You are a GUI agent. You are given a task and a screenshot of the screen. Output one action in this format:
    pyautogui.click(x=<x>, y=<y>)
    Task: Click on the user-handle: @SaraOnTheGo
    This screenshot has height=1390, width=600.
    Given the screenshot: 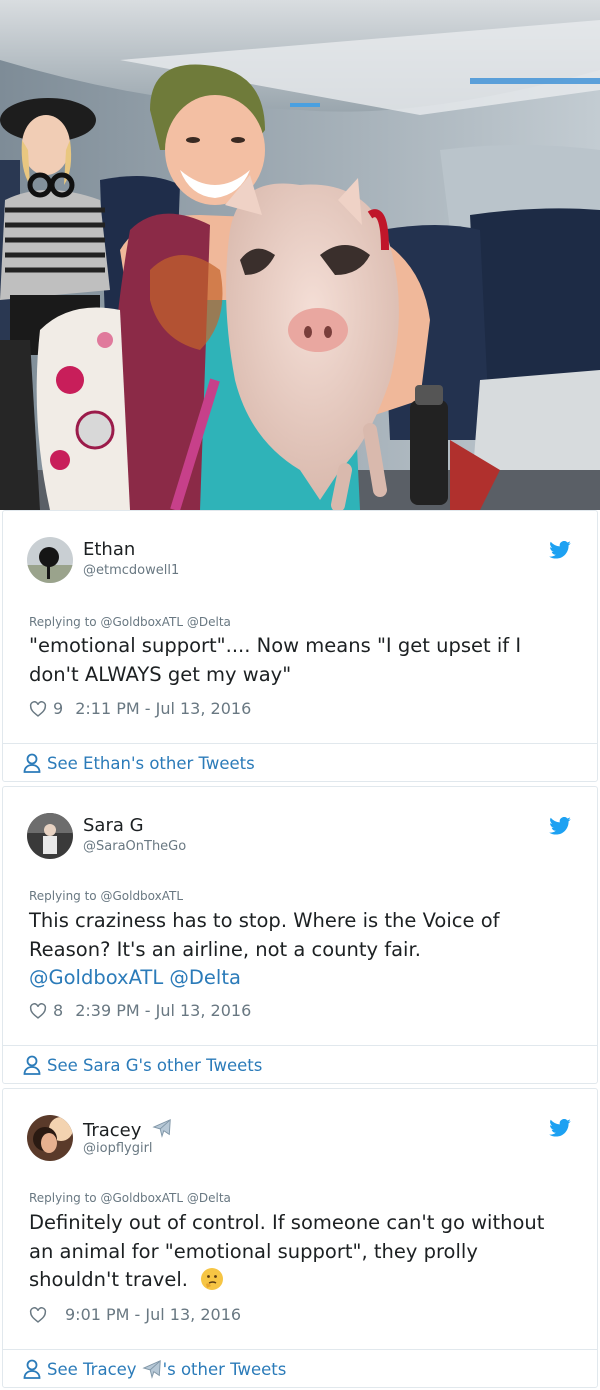 What is the action you would take?
    pyautogui.click(x=134, y=846)
    